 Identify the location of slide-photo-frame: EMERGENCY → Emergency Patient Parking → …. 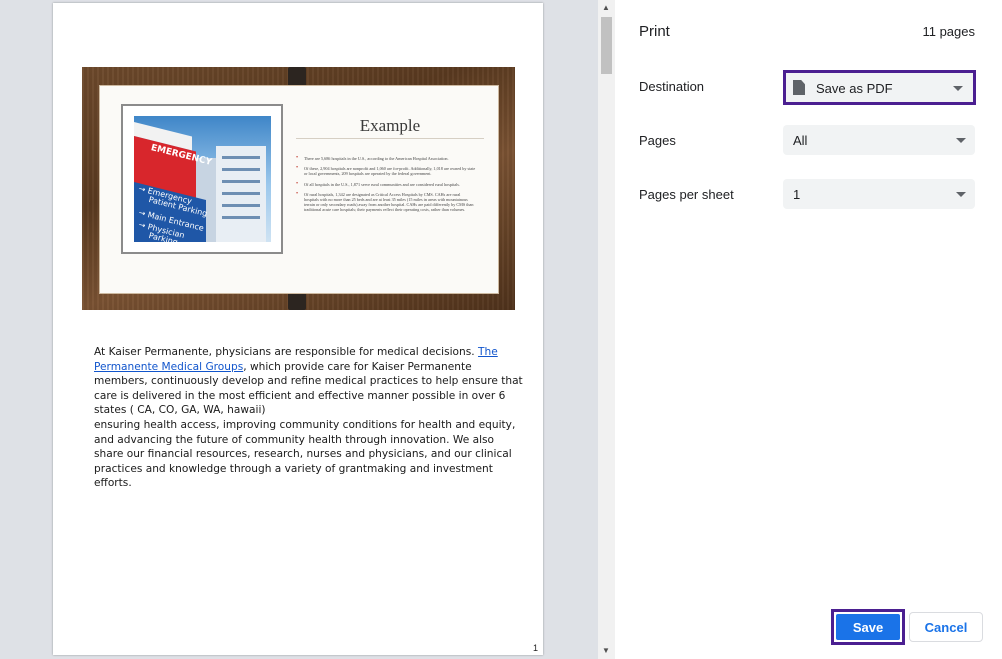
(202, 179).